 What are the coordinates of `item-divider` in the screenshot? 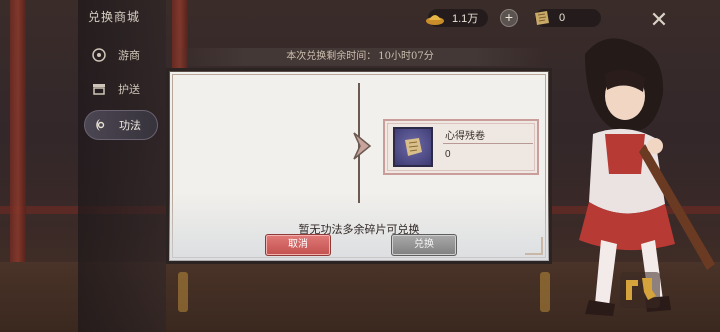 It's located at (488, 143).